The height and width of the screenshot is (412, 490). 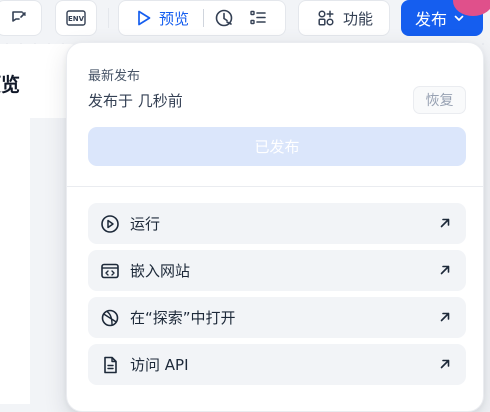 What do you see at coordinates (144, 18) in the screenshot?
I see `play-icon` at bounding box center [144, 18].